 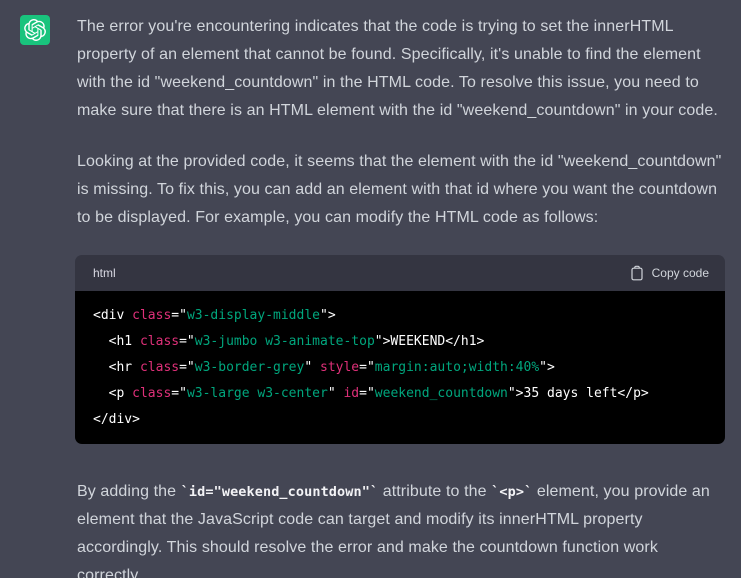 I want to click on code-language-label: html, so click(x=104, y=273).